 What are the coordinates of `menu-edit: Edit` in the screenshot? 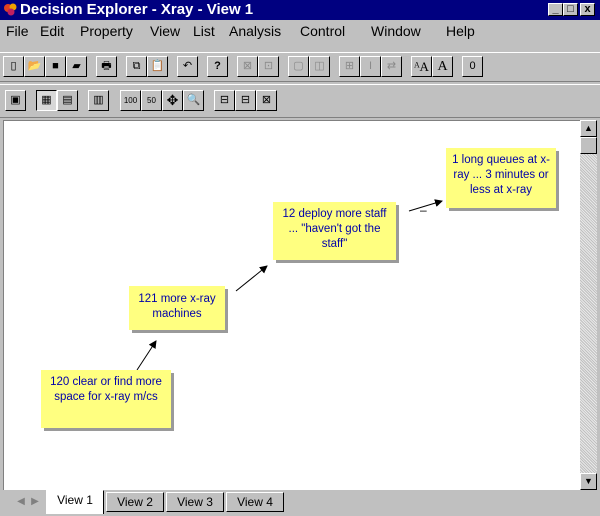 It's located at (52, 31).